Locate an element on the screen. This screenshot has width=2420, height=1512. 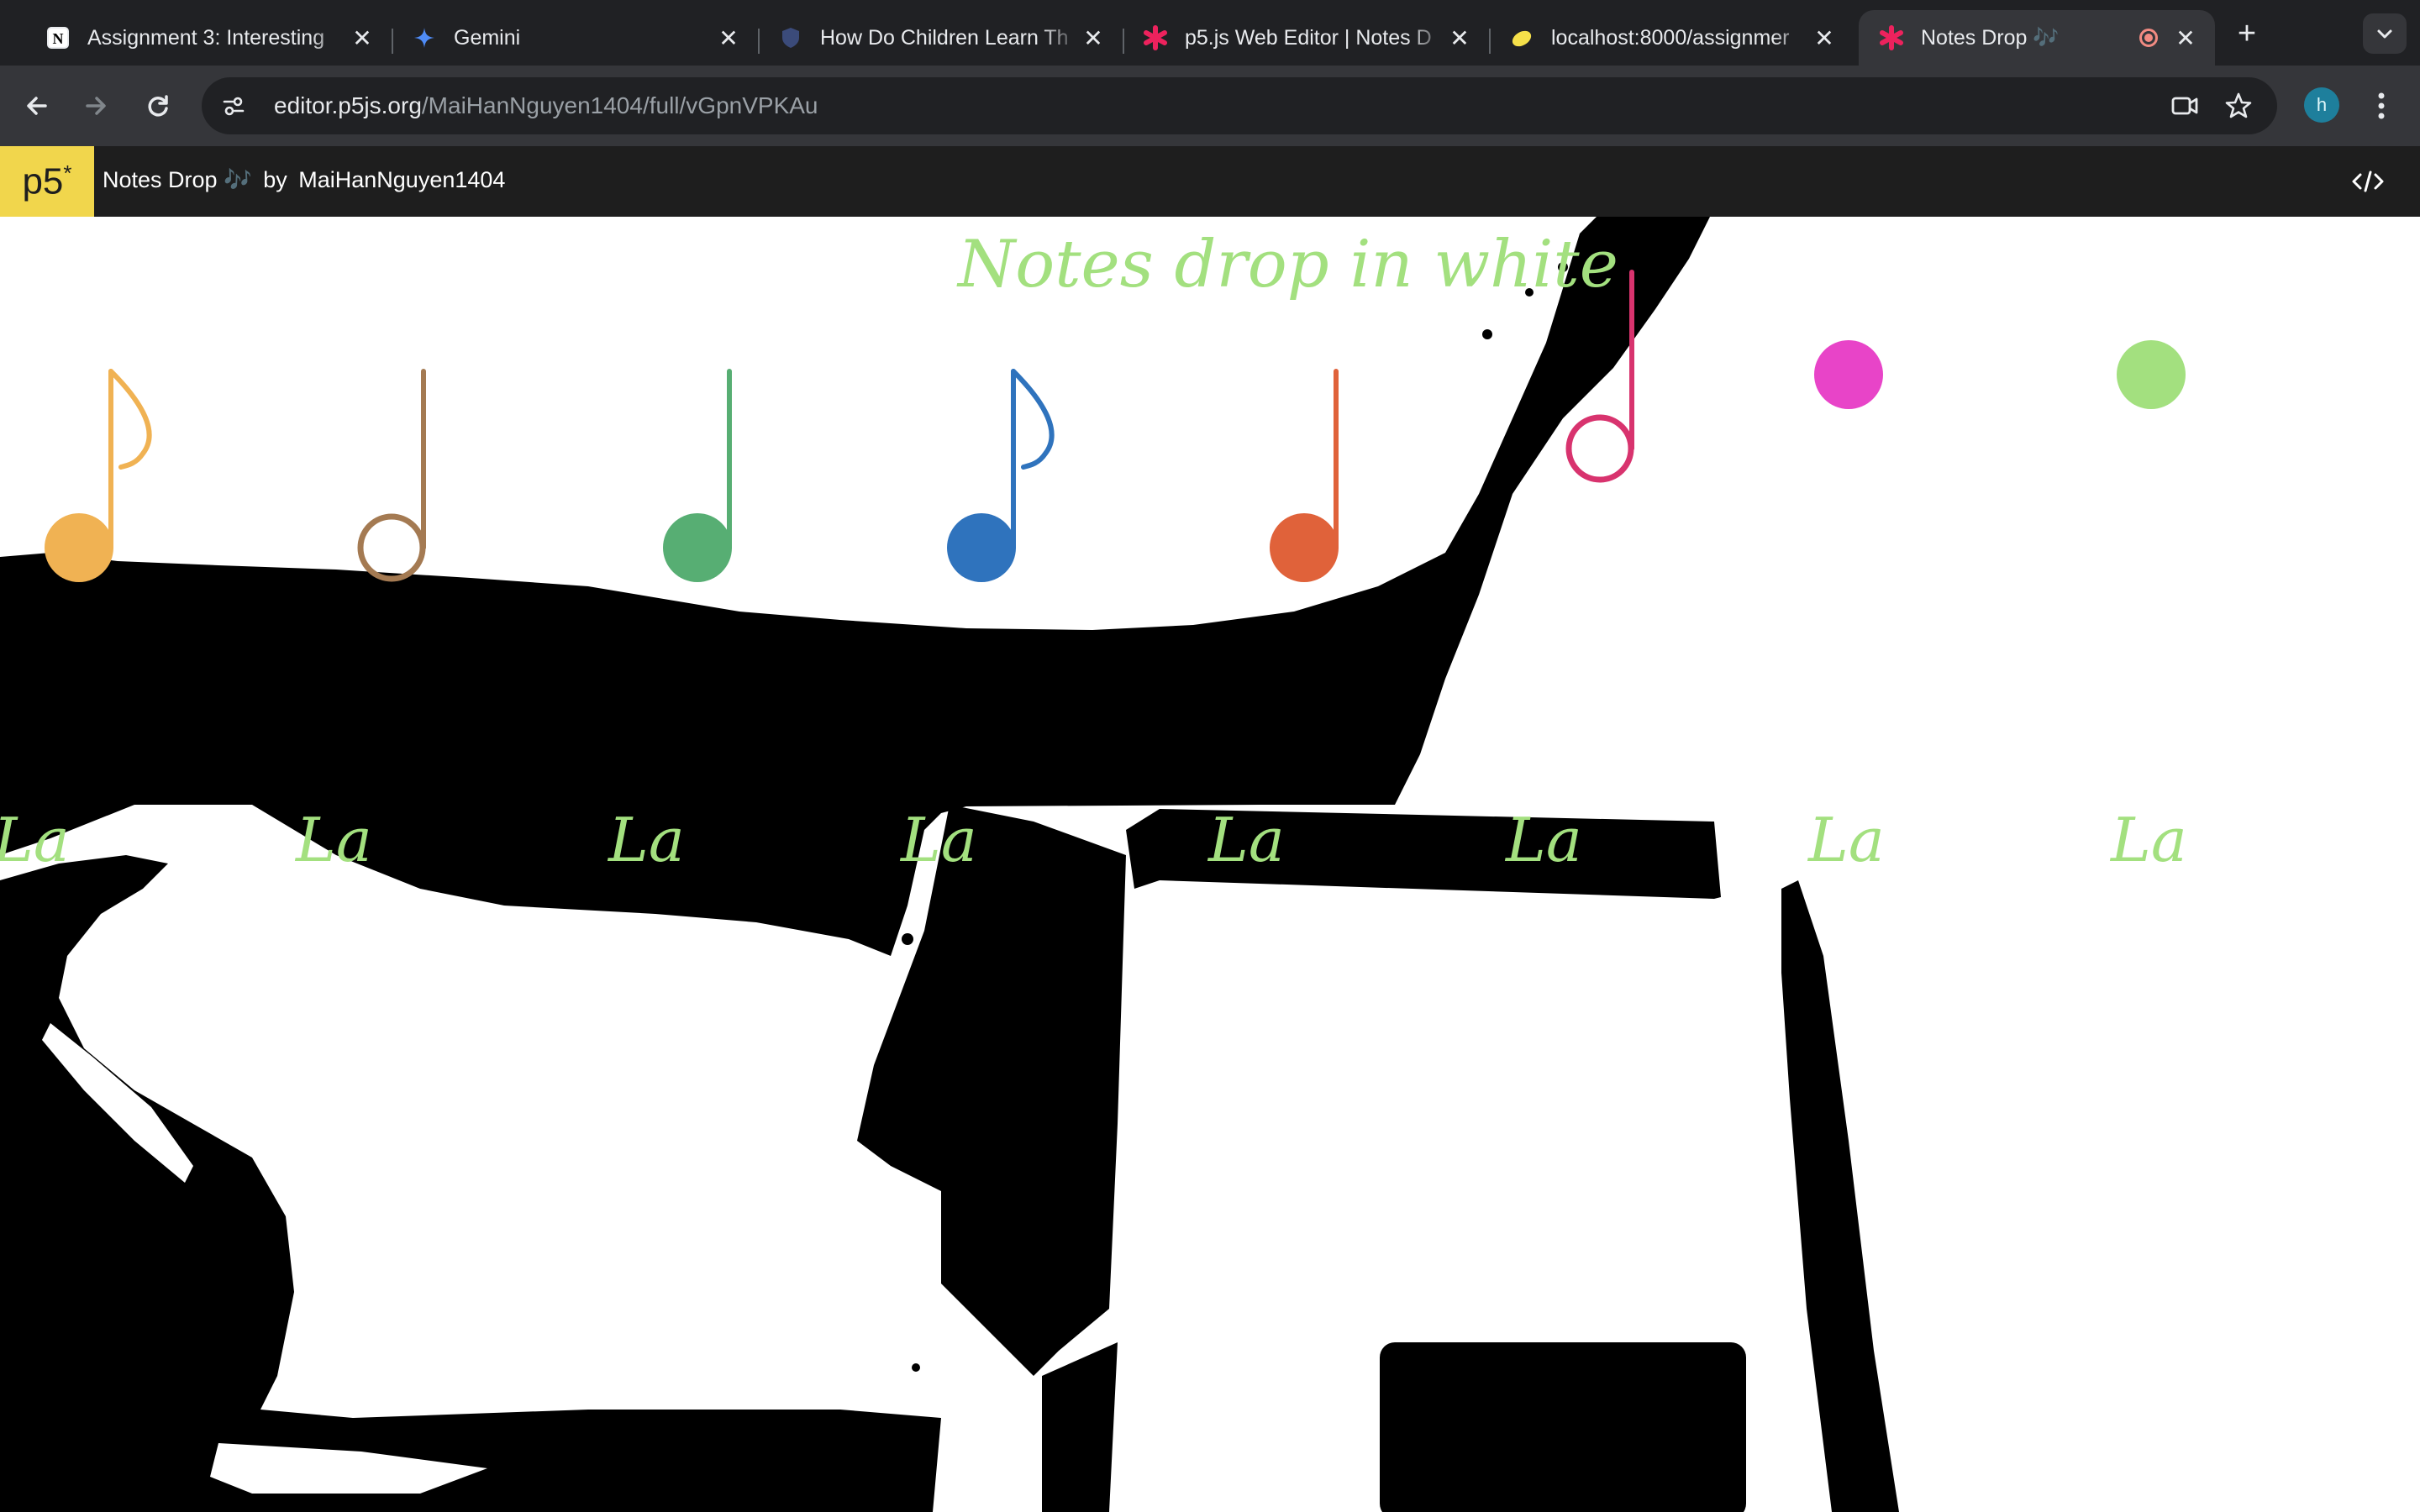
sketch-name: Notes Drop 🎶 is located at coordinates (177, 179).